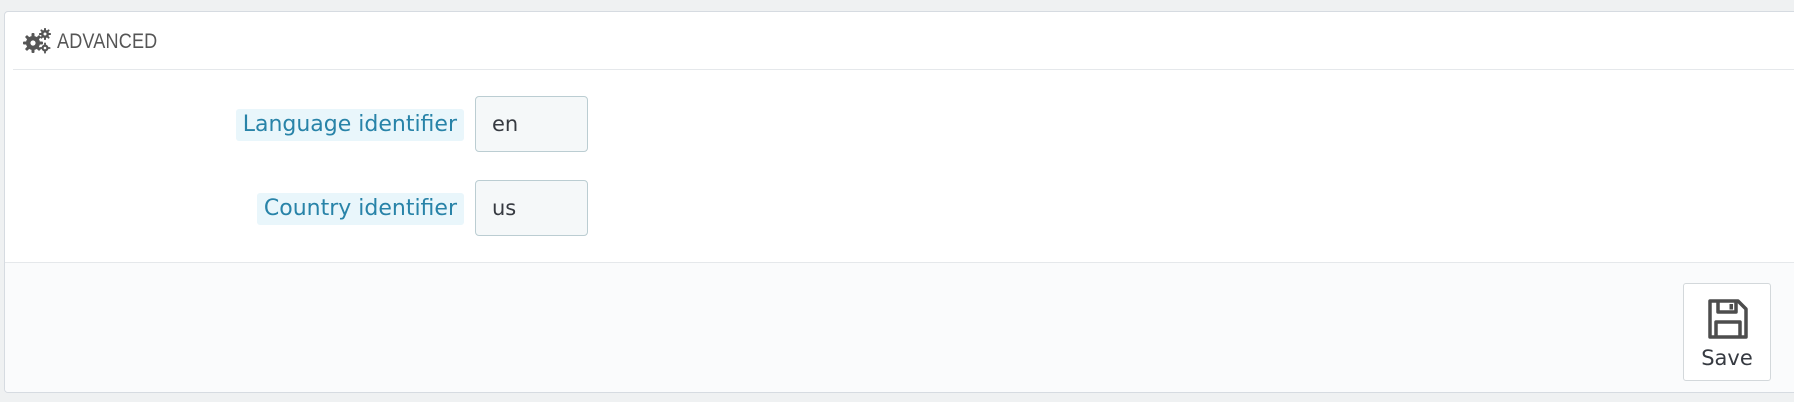  Describe the element at coordinates (37, 41) in the screenshot. I see `cogs-icon` at that location.